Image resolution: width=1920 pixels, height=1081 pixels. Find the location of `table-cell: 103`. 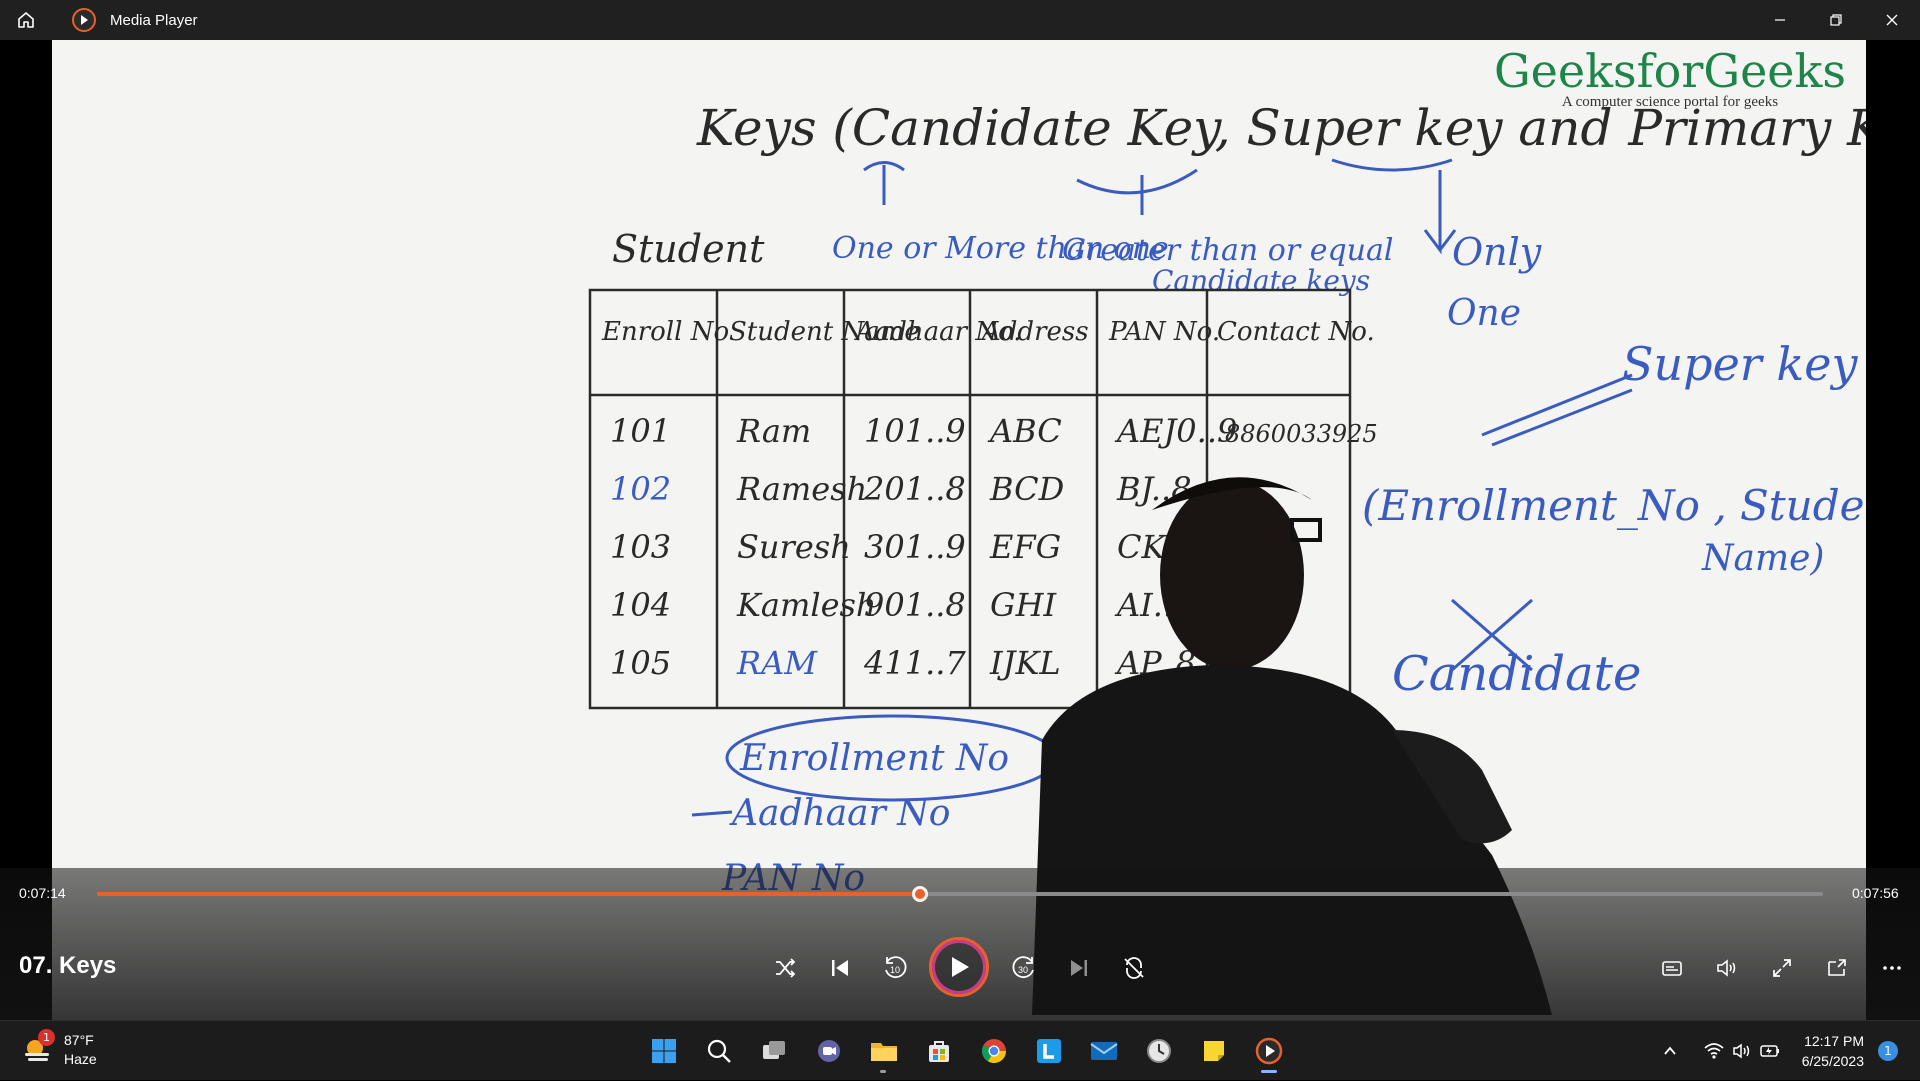

table-cell: 103 is located at coordinates (640, 547).